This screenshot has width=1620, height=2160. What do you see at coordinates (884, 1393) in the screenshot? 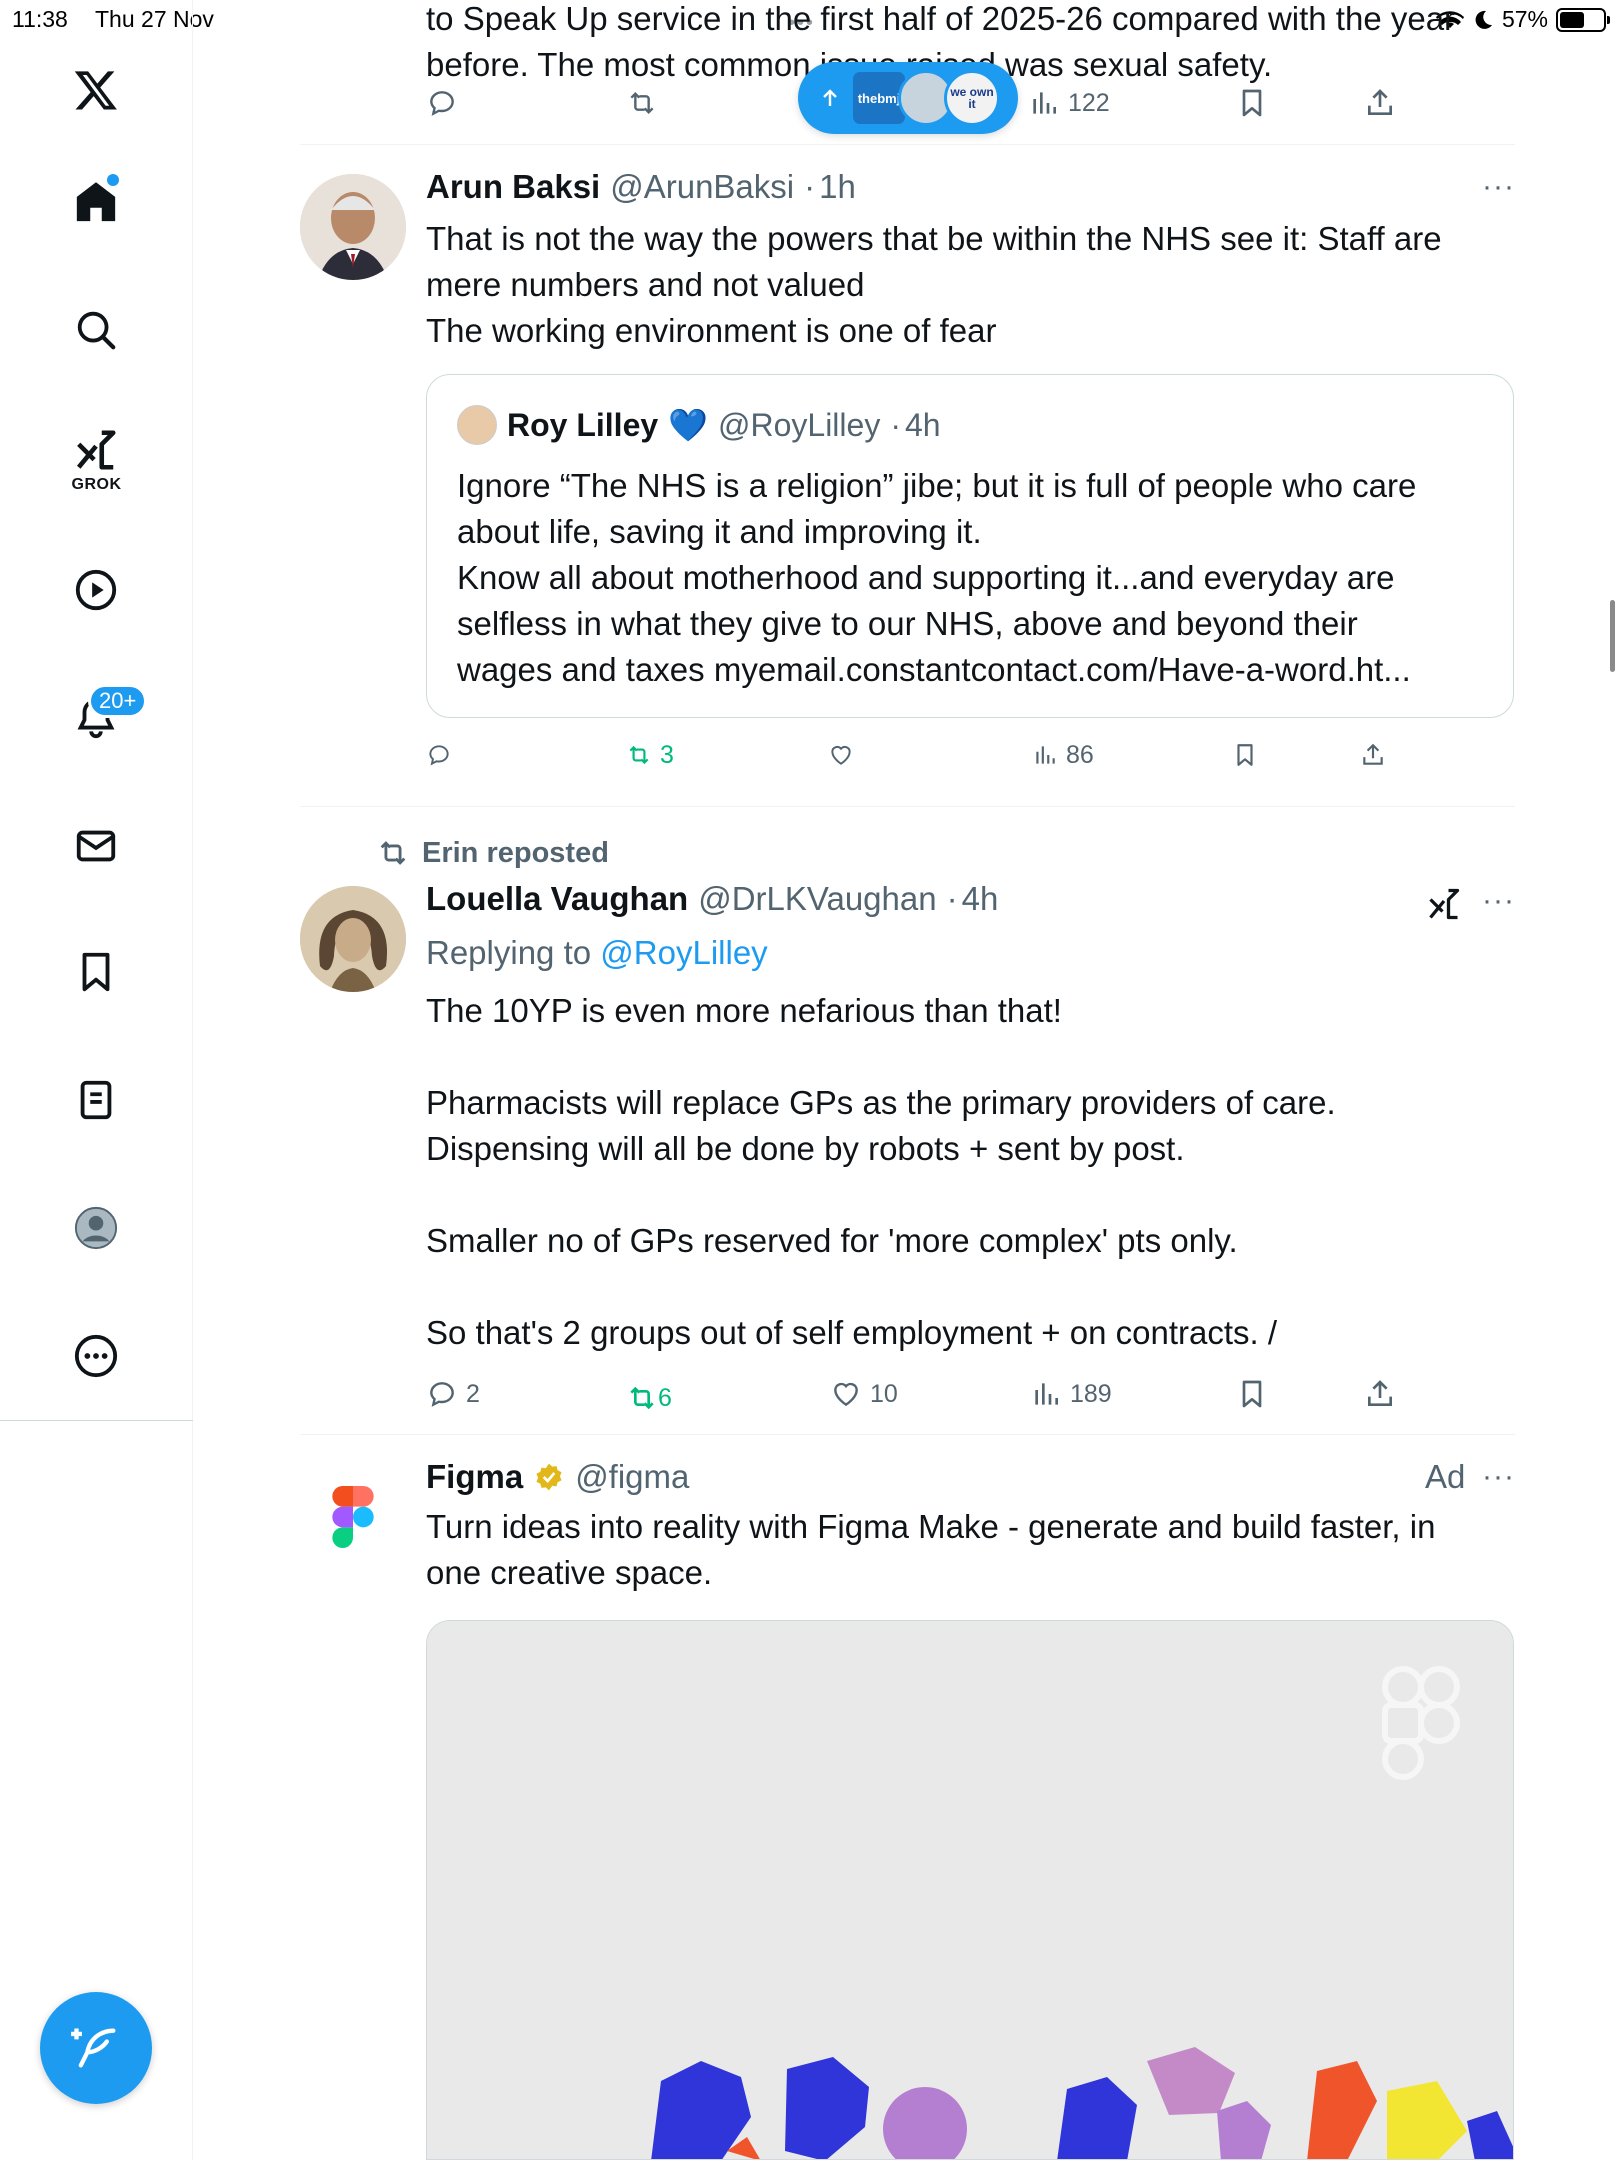
I see `like-count: 10` at bounding box center [884, 1393].